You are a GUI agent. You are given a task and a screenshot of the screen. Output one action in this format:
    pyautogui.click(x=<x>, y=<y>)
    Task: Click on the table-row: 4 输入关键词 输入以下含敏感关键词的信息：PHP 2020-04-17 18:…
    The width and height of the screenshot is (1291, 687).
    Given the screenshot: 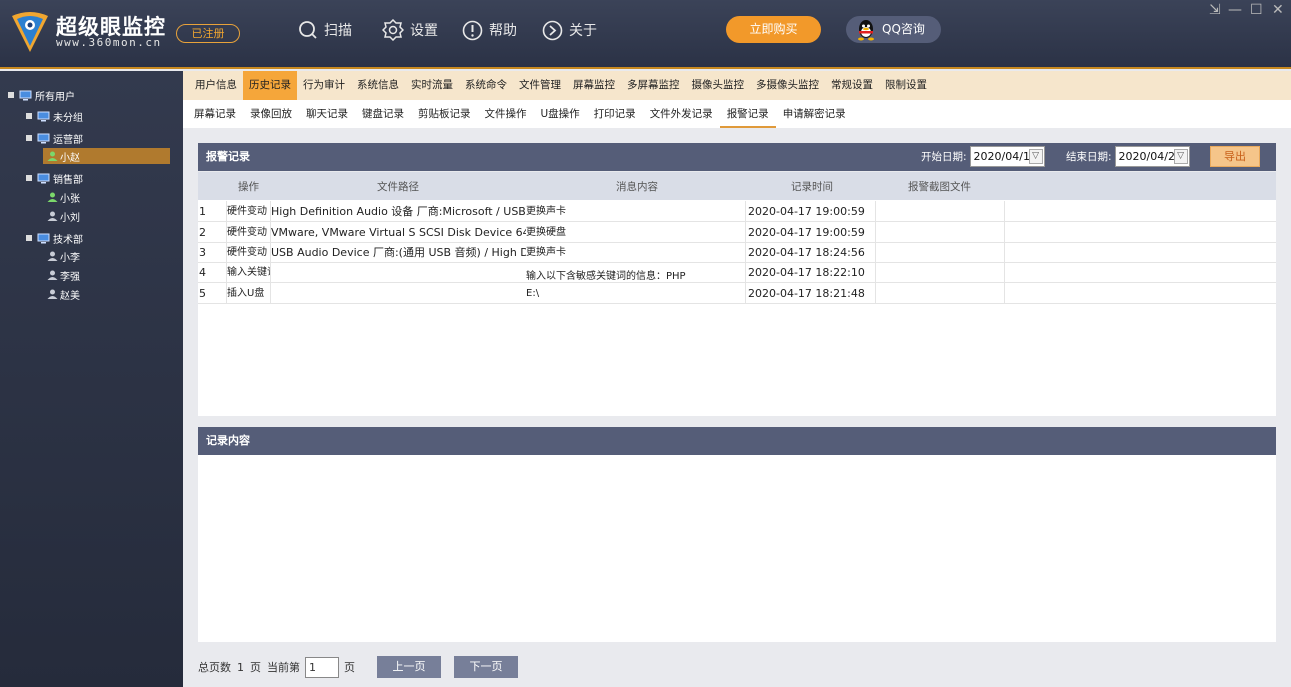 What is the action you would take?
    pyautogui.click(x=737, y=272)
    